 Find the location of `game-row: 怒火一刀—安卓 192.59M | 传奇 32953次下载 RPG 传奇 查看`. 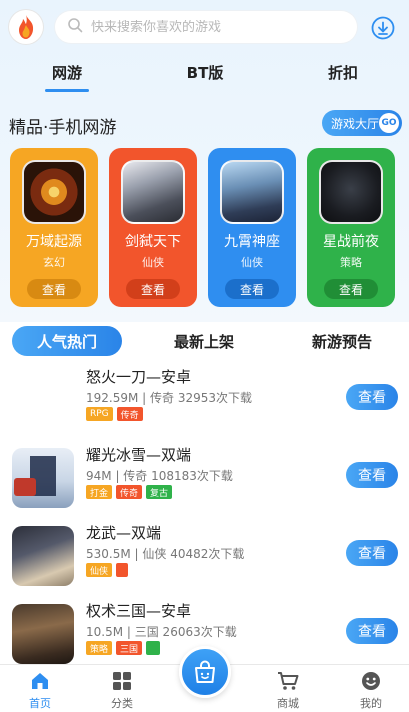

game-row: 怒火一刀—安卓 192.59M | 传奇 32953次下载 RPG 传奇 查看 is located at coordinates (204, 399).